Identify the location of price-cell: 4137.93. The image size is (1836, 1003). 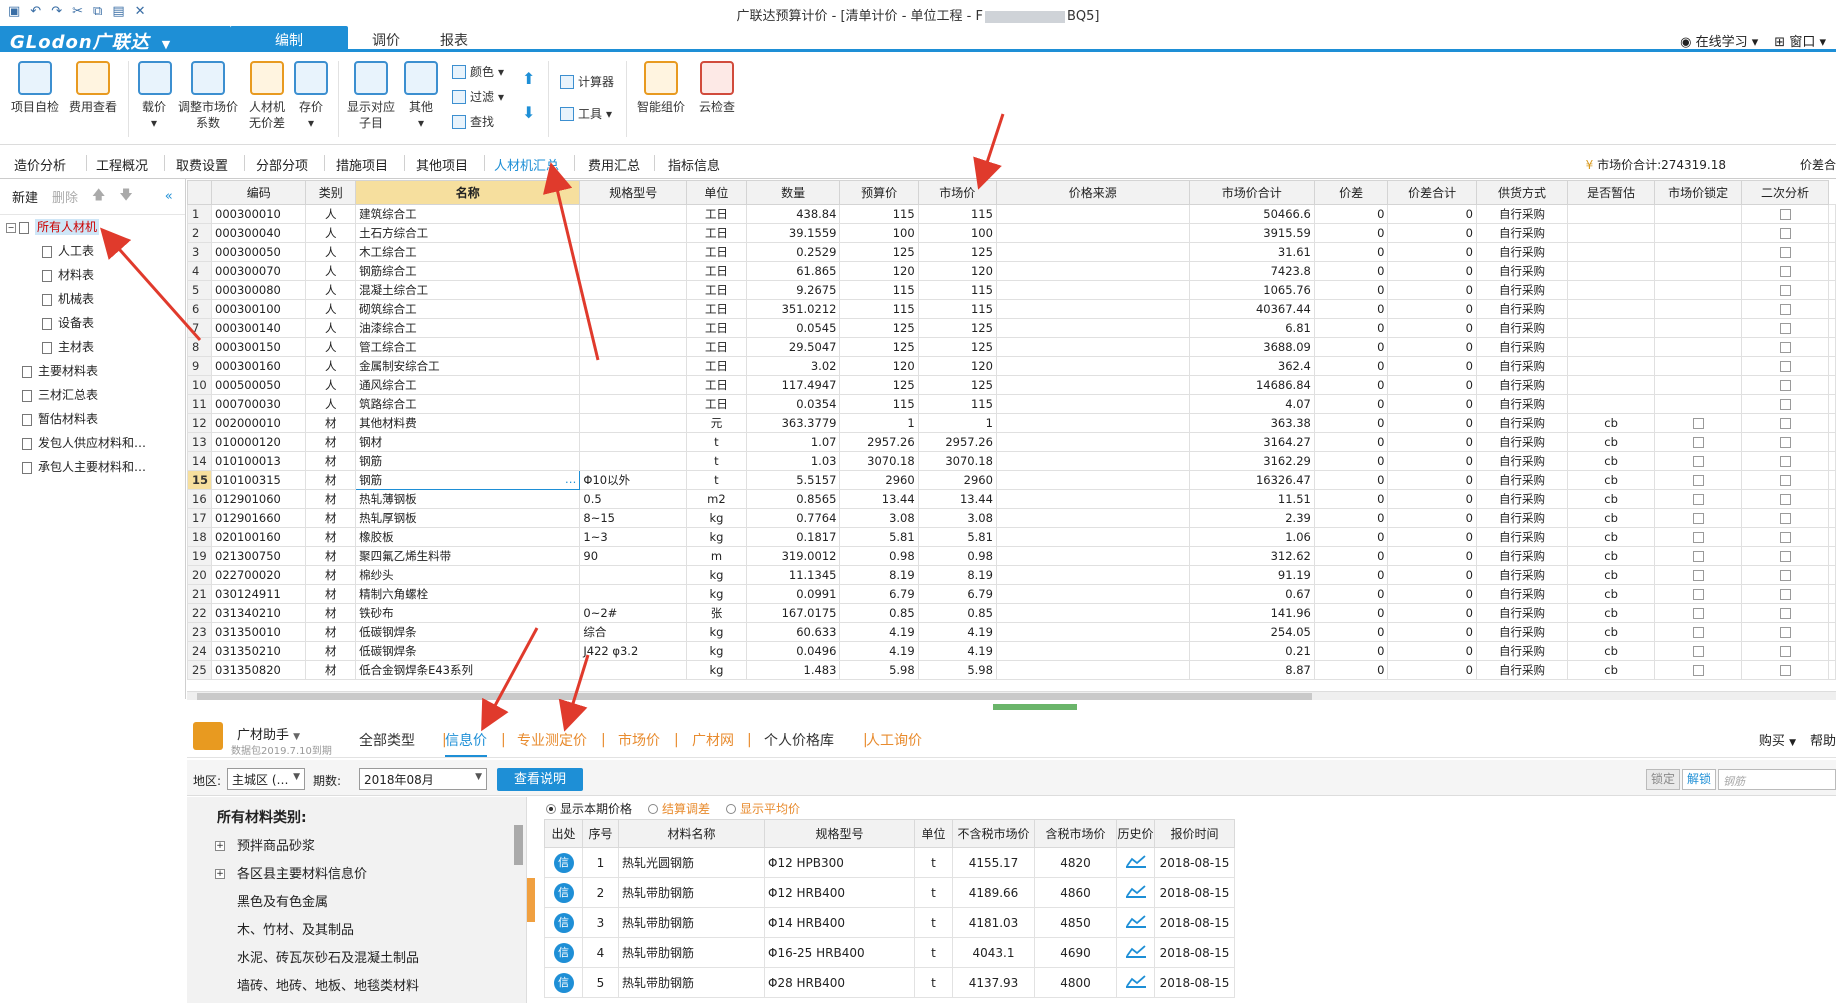
(993, 982).